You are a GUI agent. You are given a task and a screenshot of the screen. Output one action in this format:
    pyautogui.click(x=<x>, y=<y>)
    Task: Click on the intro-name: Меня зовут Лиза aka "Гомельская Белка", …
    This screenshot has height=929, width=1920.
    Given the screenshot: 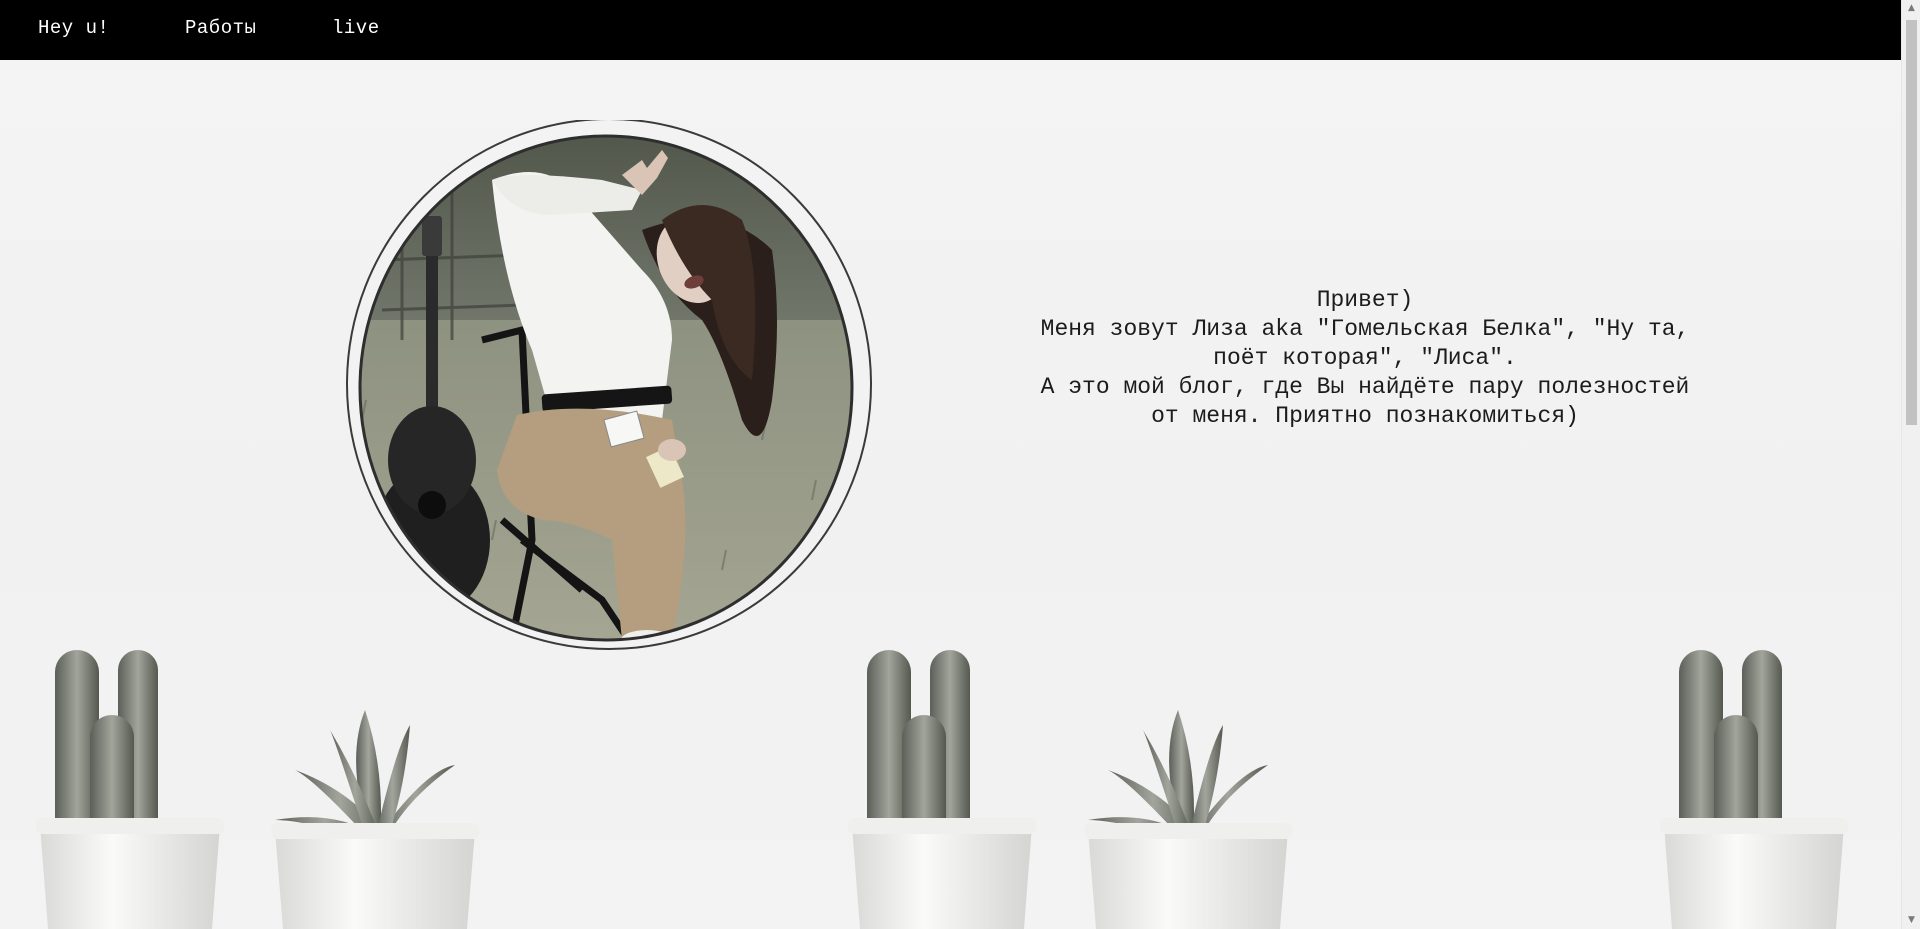 What is the action you would take?
    pyautogui.click(x=1365, y=343)
    